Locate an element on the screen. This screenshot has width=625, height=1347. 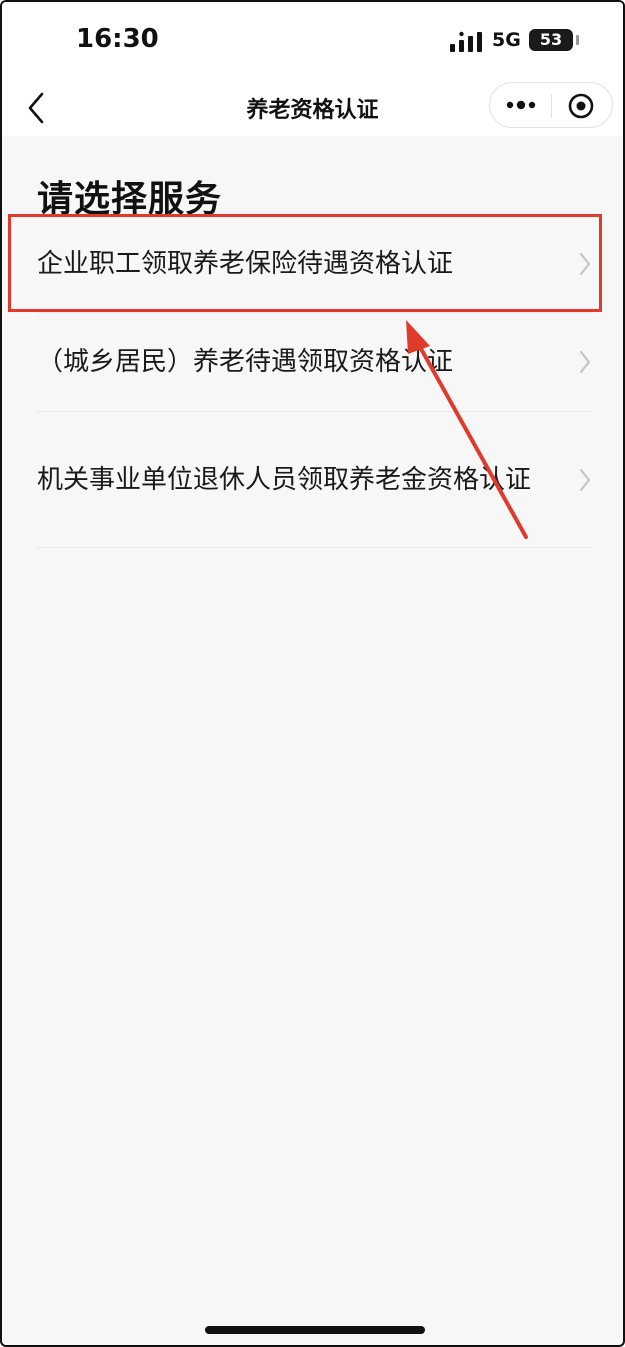
navigation-bar: 养老资格认证 is located at coordinates (312, 108).